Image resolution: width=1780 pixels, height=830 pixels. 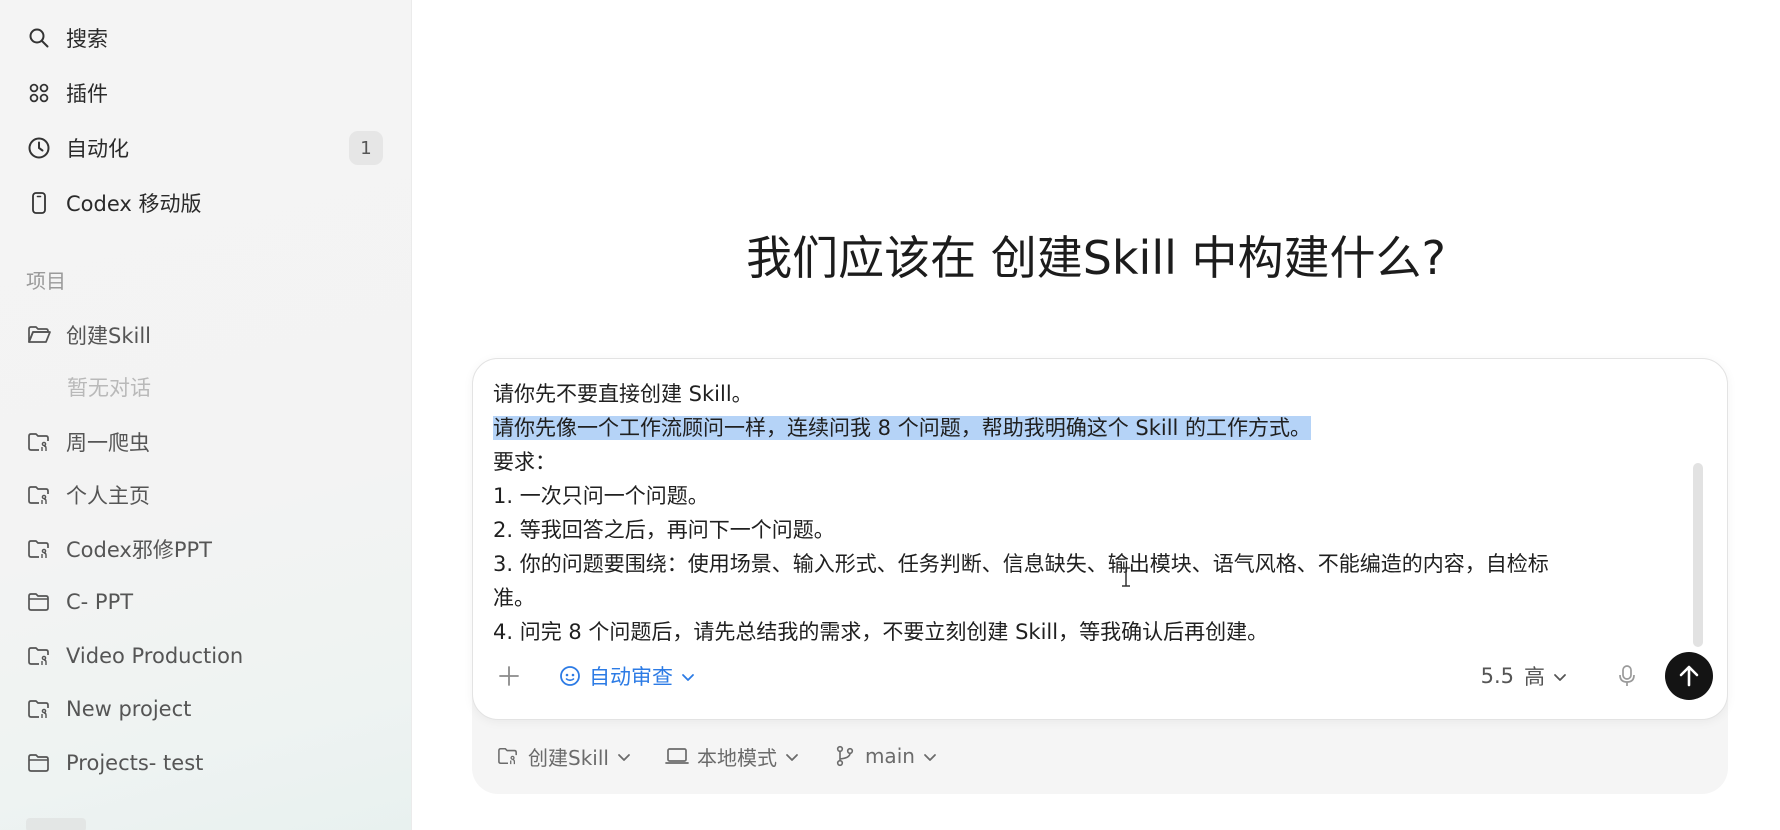 I want to click on project-item-codex-ppt: Codex邪修PPT, so click(x=204, y=549).